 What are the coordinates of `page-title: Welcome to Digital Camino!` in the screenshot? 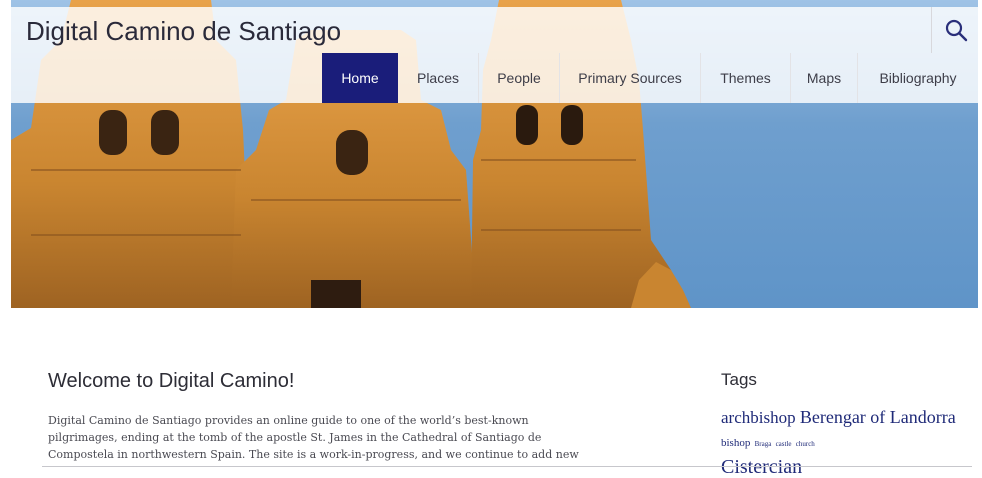 It's located at (171, 381).